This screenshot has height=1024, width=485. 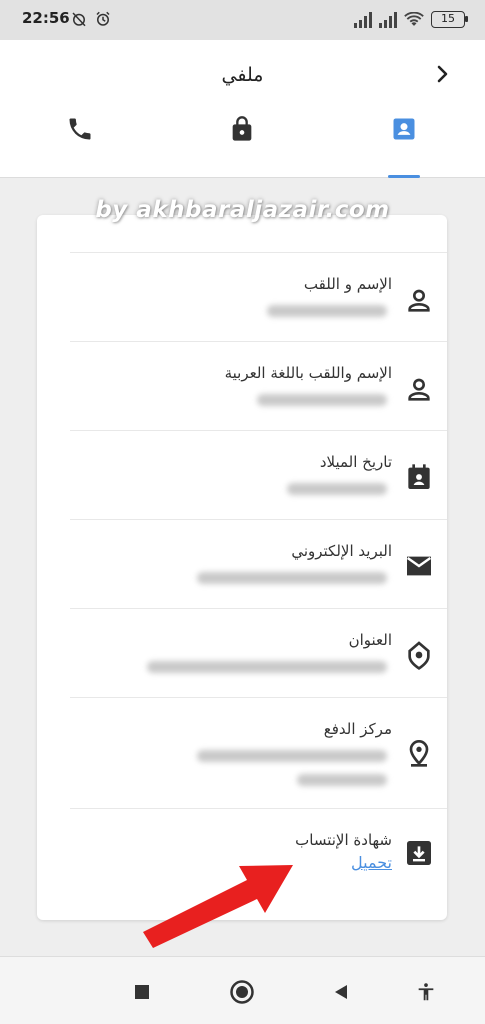 I want to click on home-circle-icon, so click(x=242, y=992).